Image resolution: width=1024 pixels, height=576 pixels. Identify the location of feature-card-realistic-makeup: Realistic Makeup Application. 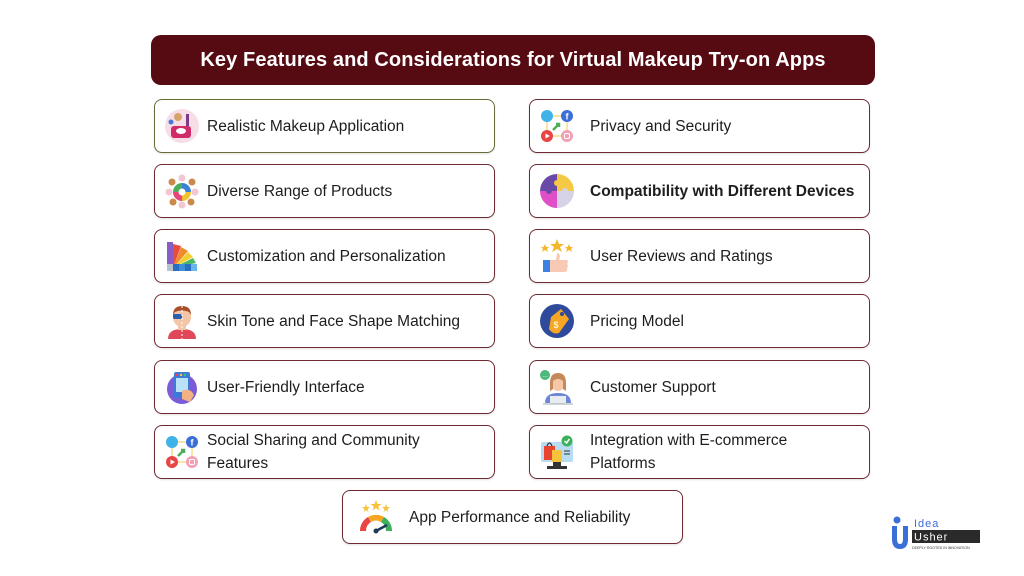
(324, 126).